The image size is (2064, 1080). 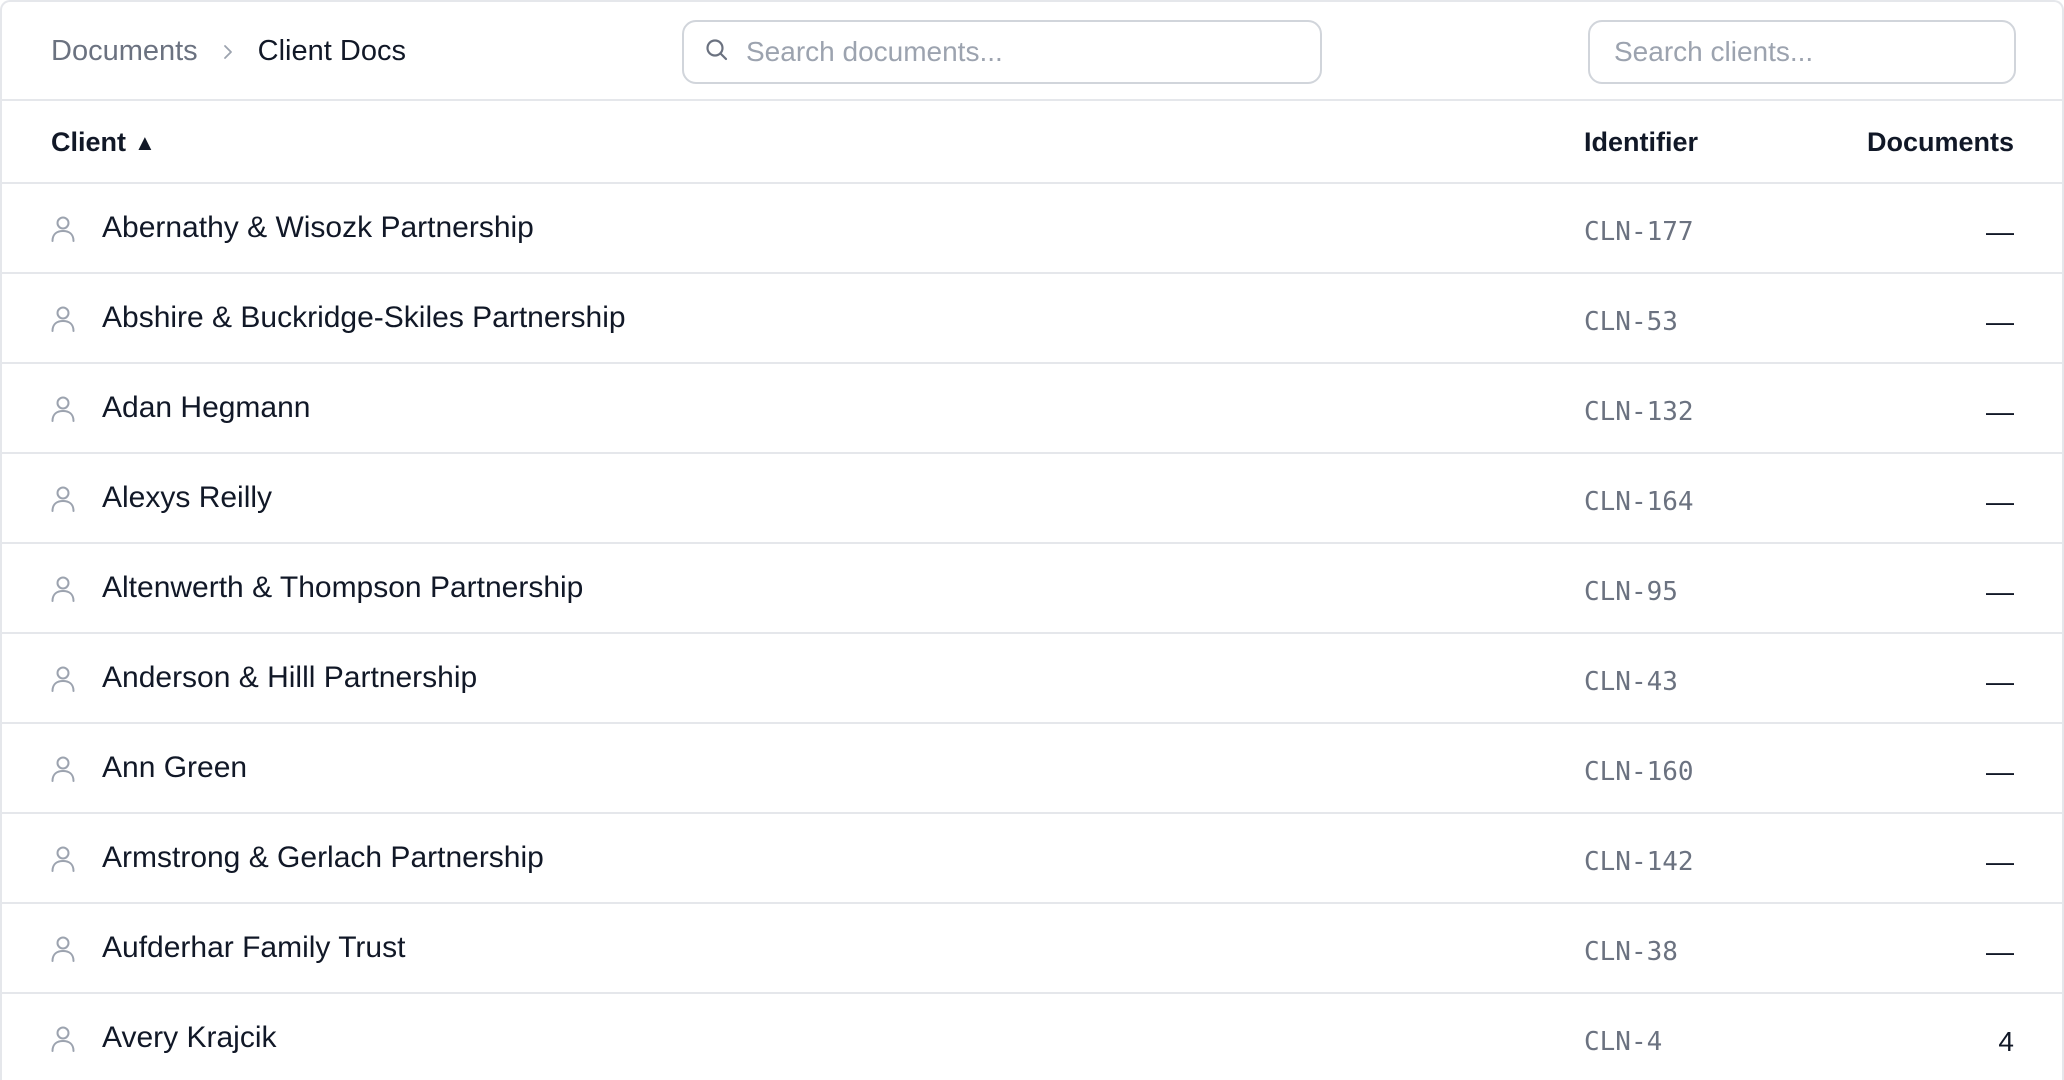 I want to click on client-name: Aufderhar Family Trust, so click(x=254, y=947).